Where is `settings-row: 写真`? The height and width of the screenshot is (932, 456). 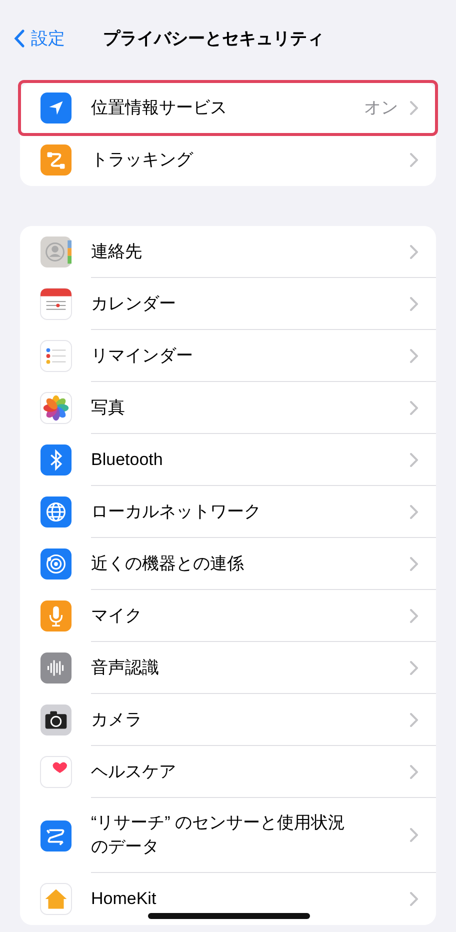 settings-row: 写真 is located at coordinates (228, 408).